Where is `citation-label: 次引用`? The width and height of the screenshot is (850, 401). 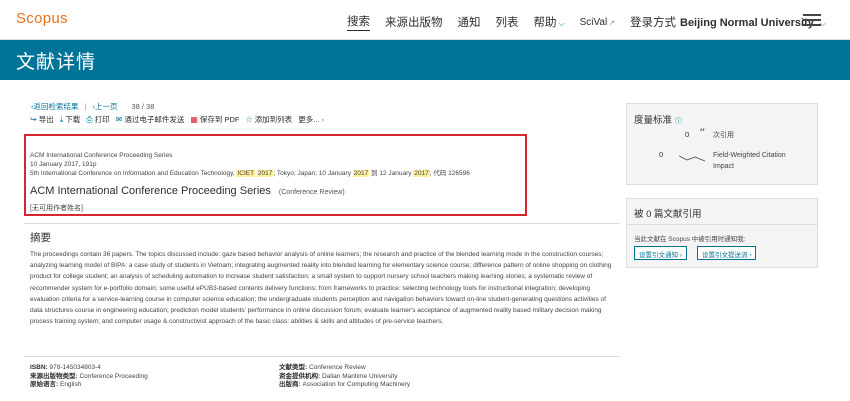
citation-label: 次引用 is located at coordinates (723, 135).